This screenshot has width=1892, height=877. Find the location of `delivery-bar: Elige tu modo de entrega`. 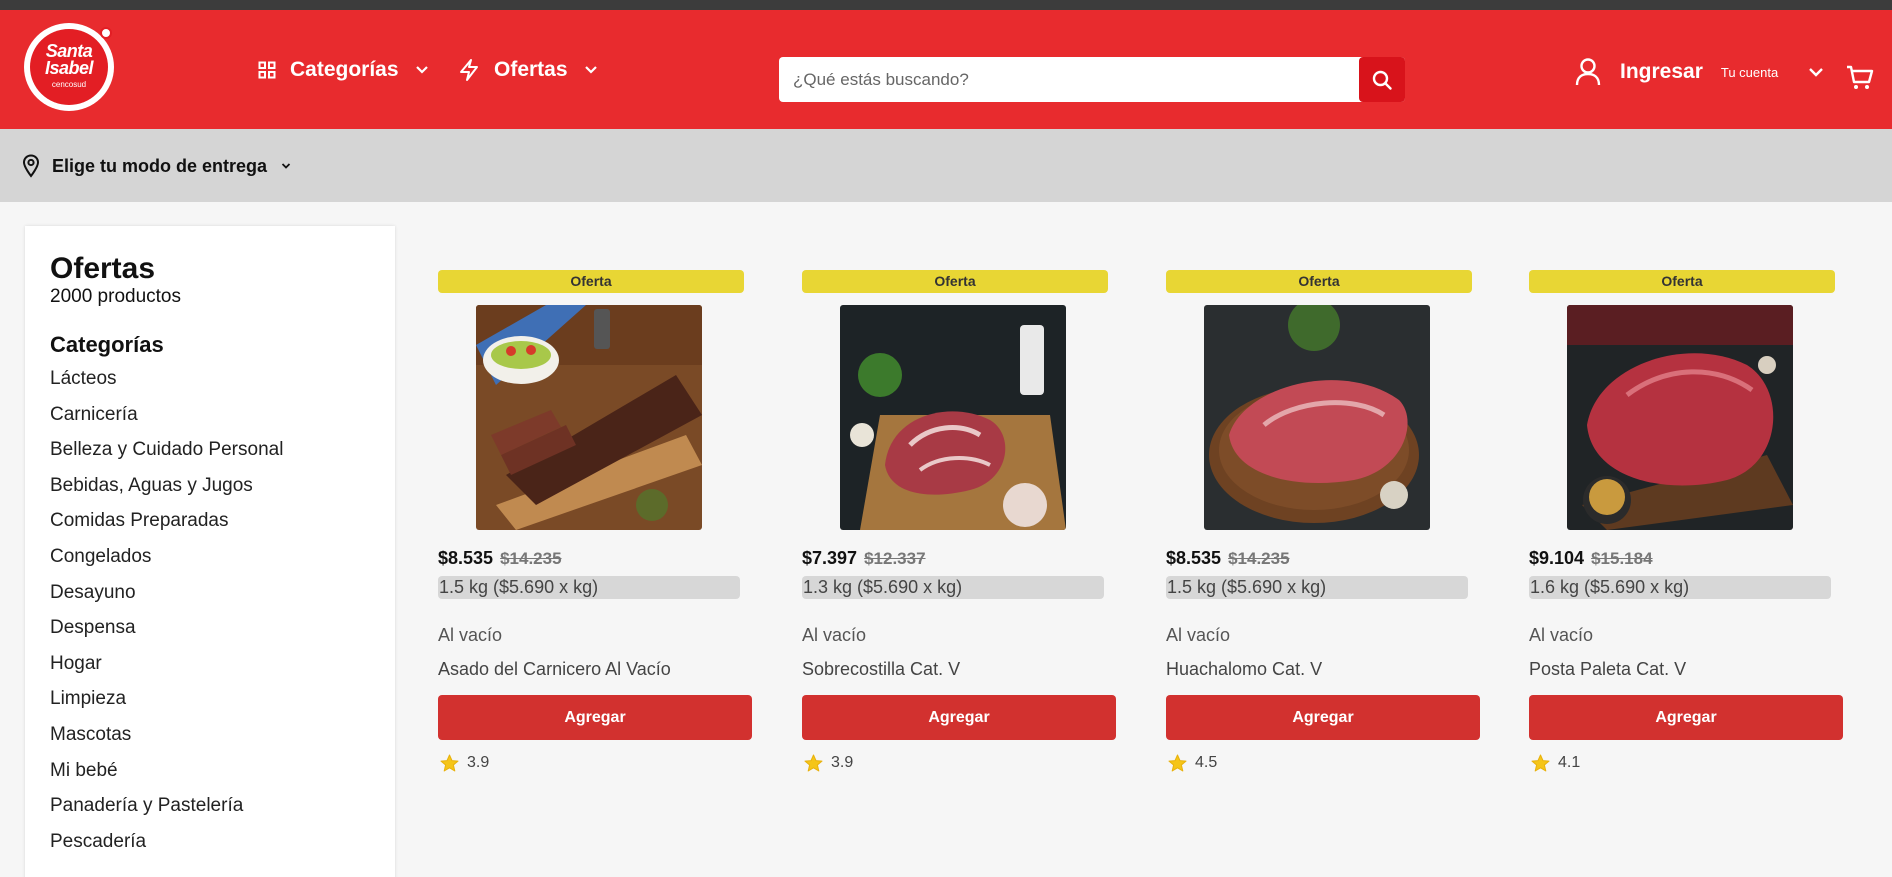

delivery-bar: Elige tu modo de entrega is located at coordinates (946, 165).